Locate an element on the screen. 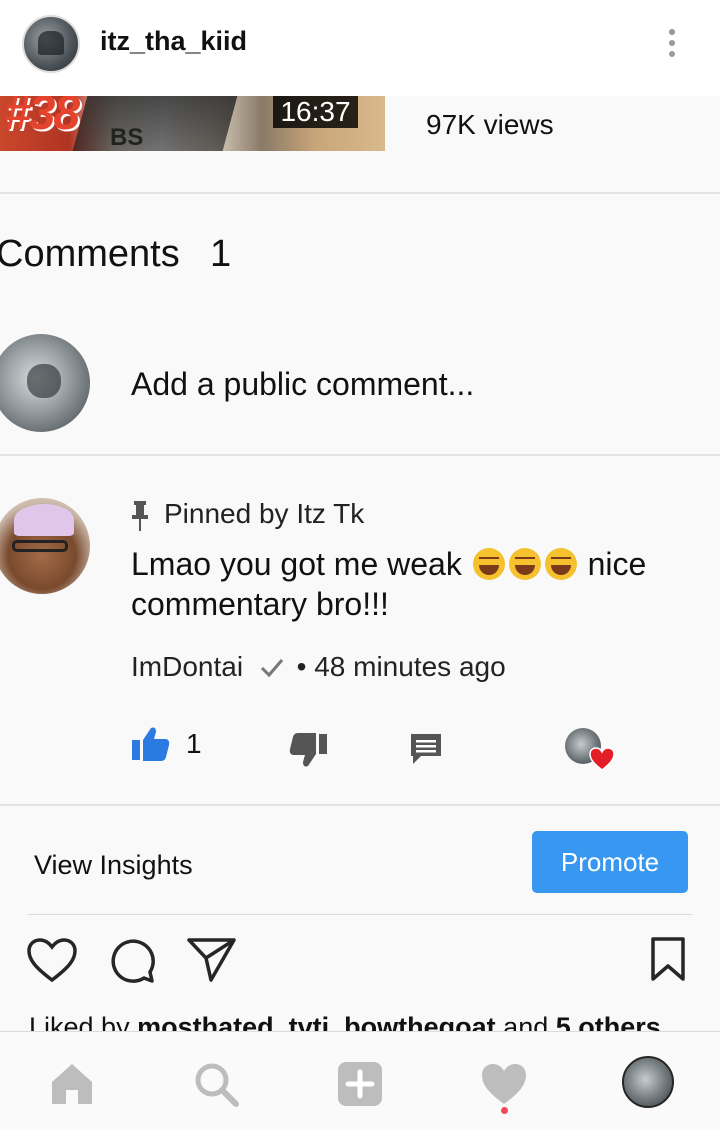 This screenshot has width=720, height=1130. thumbs-up-icon is located at coordinates (151, 744).